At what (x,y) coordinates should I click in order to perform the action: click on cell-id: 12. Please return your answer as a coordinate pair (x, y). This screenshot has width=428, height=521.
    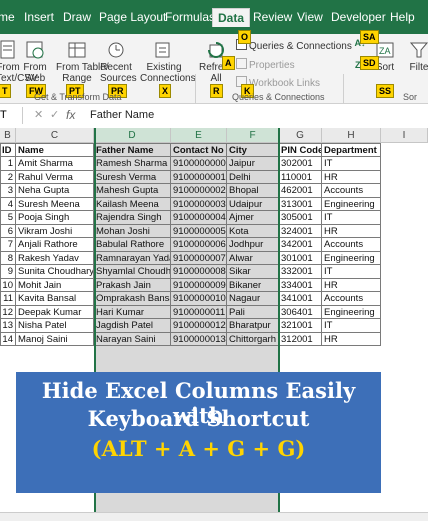
    Looking at the image, I should click on (8, 312).